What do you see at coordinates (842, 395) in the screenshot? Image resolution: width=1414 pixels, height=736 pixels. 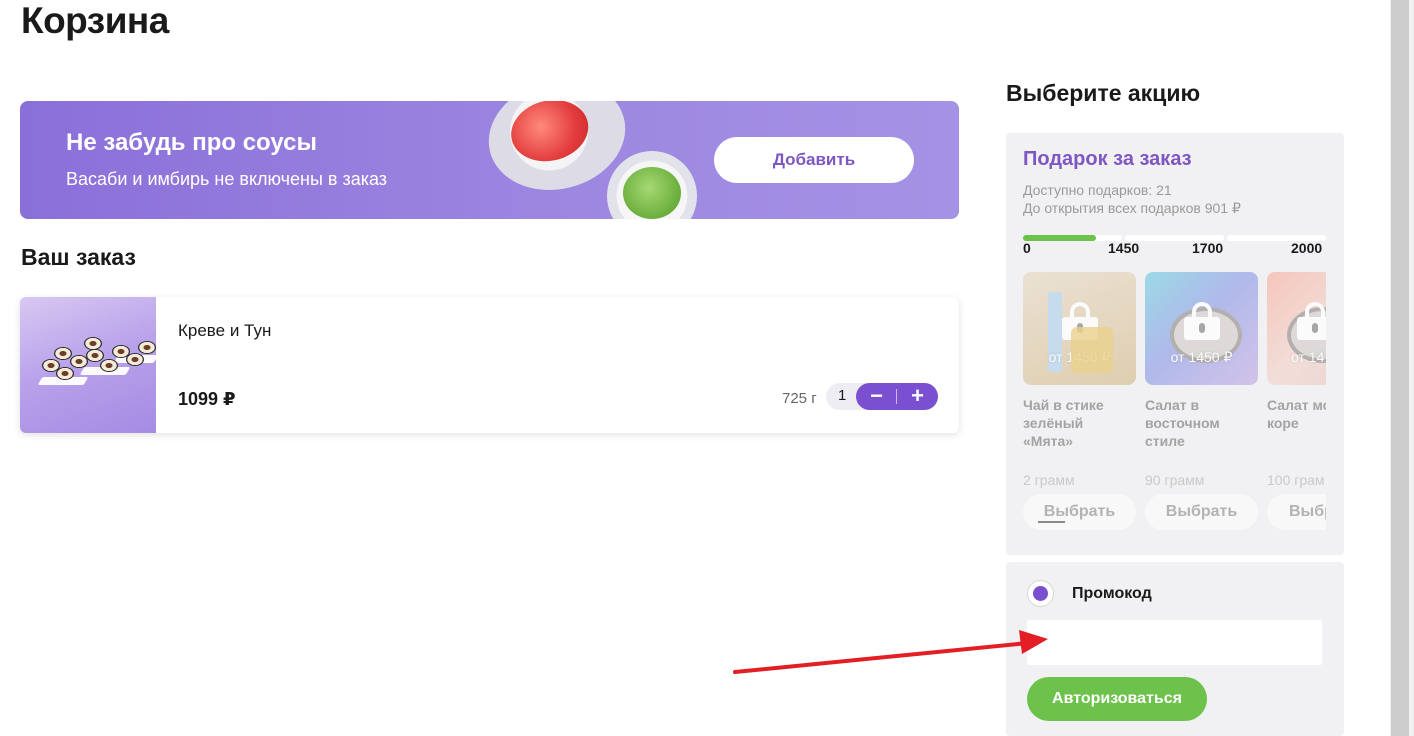 I see `quantity-value: 1` at bounding box center [842, 395].